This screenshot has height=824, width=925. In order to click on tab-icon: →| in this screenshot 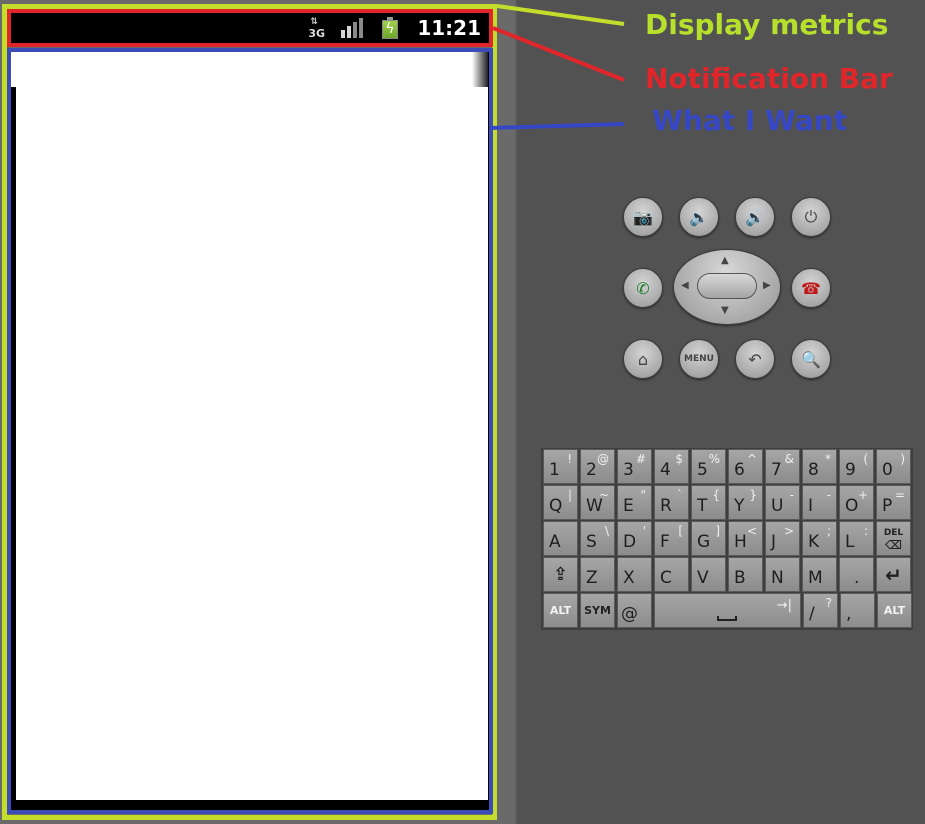, I will do `click(784, 605)`.